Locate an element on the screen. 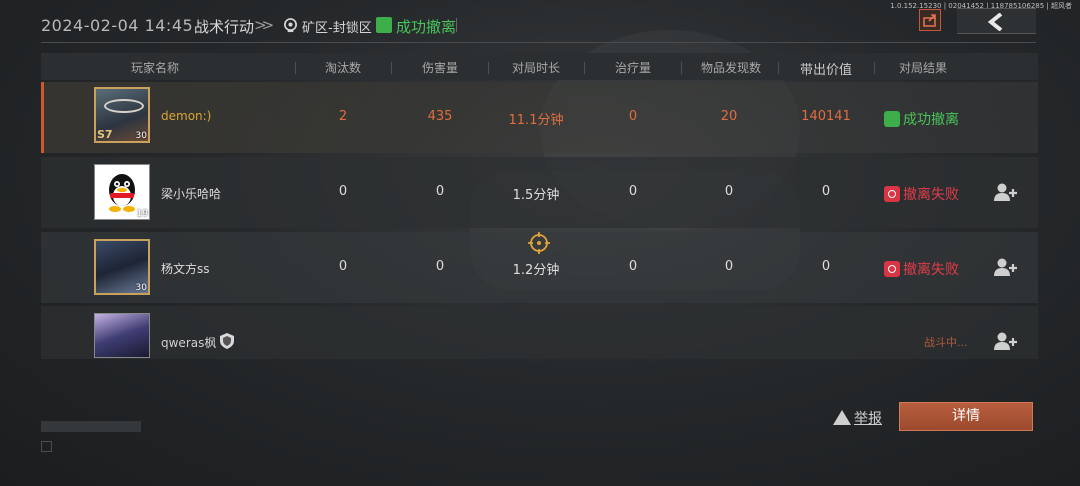 This screenshot has height=486, width=1080. chevron-left-icon is located at coordinates (995, 22).